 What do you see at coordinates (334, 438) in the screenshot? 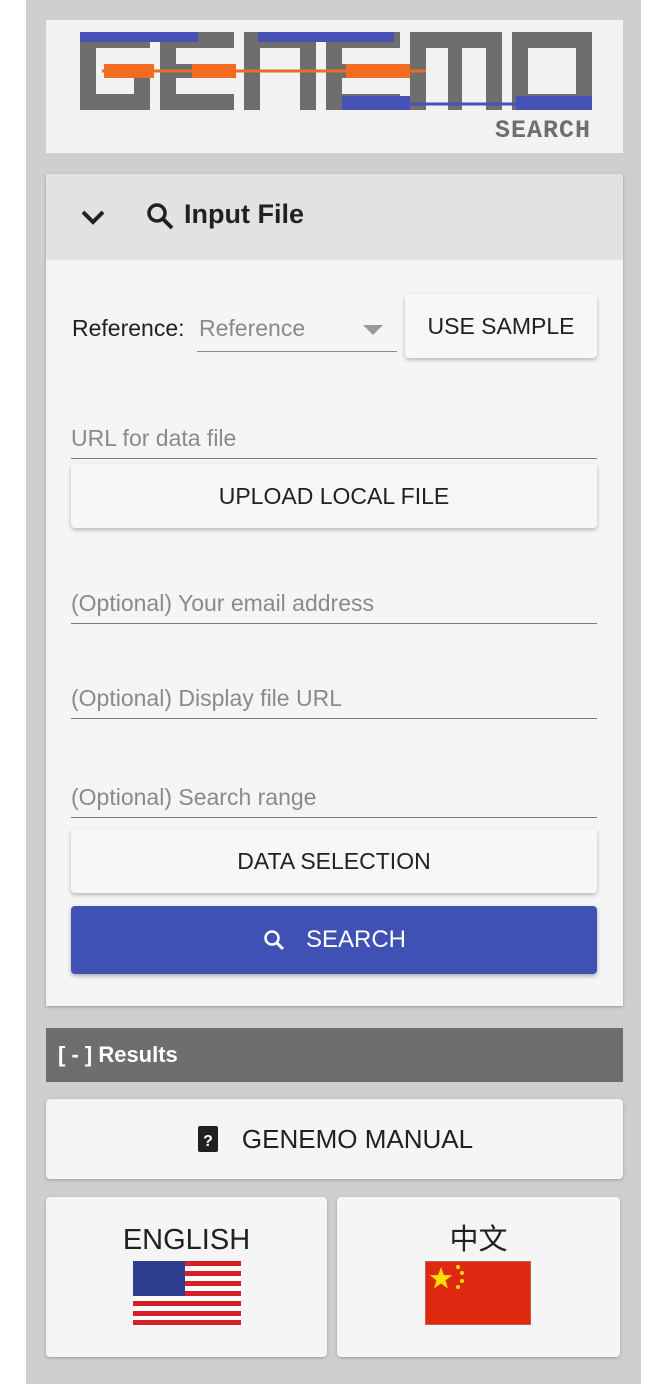
I see `url-input` at bounding box center [334, 438].